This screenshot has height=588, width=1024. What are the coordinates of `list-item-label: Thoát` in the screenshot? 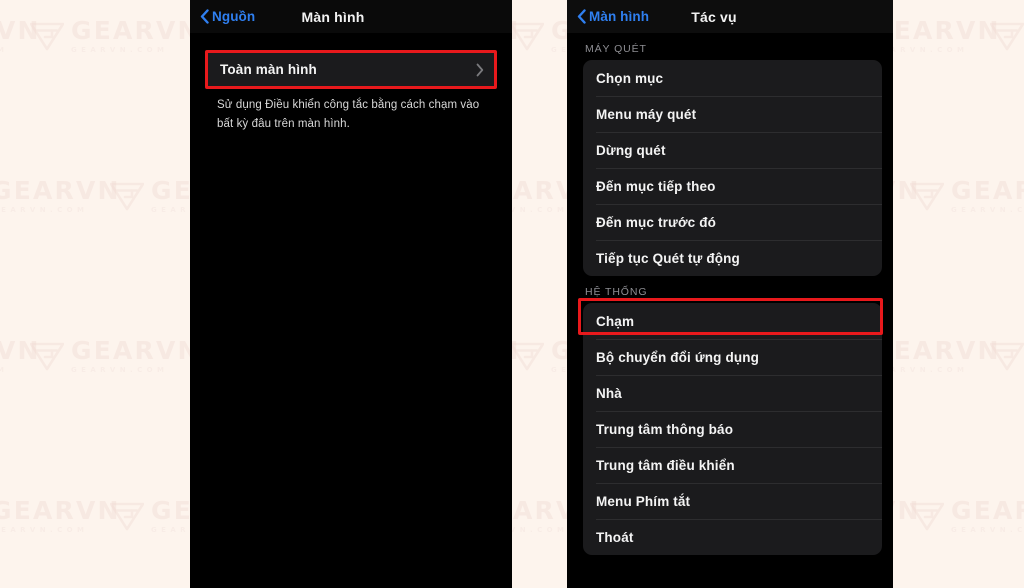 It's located at (615, 537).